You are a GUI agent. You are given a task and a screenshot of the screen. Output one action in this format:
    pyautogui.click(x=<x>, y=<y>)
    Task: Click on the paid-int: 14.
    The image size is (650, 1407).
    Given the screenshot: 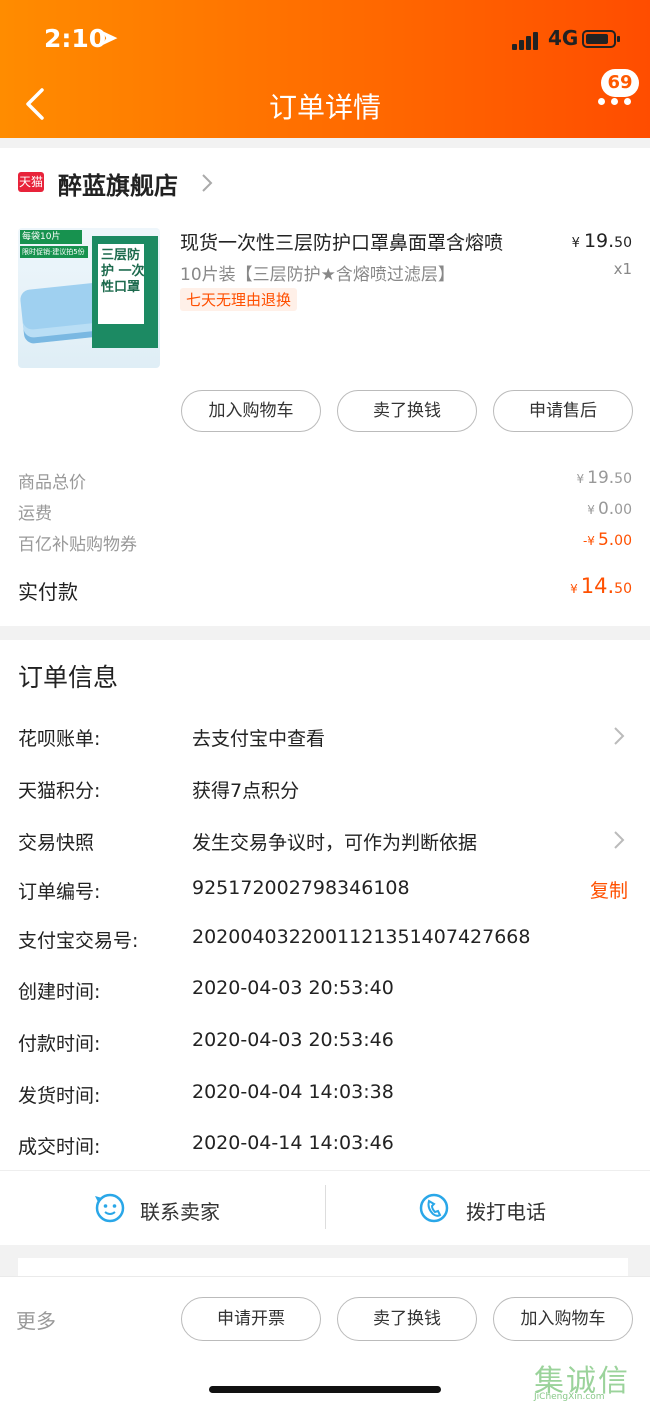 What is the action you would take?
    pyautogui.click(x=597, y=586)
    